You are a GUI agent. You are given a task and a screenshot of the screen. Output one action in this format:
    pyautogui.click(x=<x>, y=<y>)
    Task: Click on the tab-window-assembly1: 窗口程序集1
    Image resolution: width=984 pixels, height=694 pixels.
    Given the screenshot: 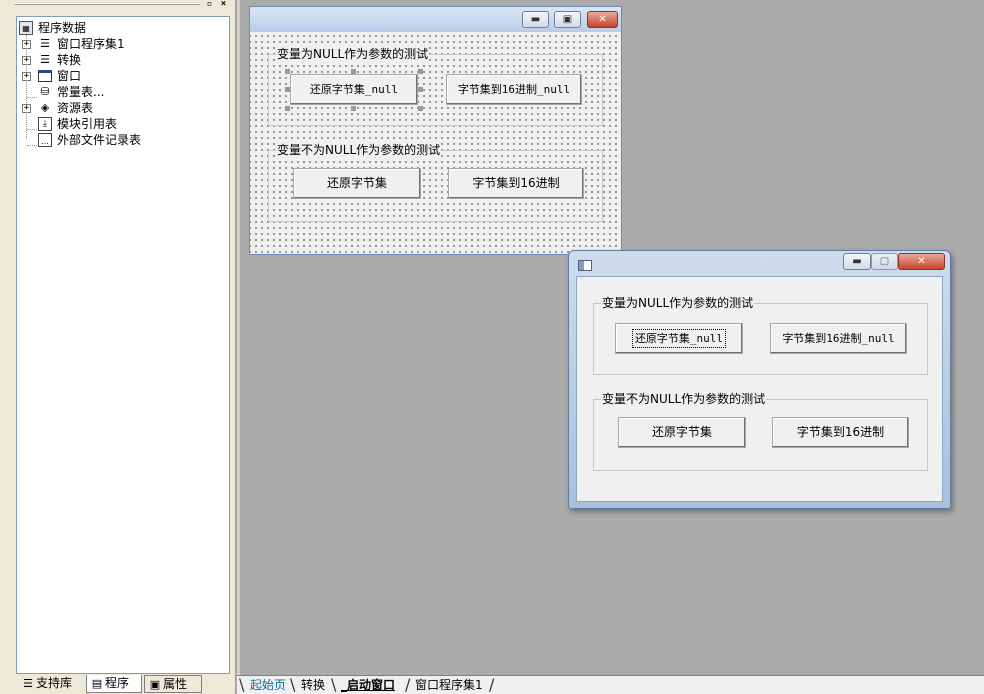 What is the action you would take?
    pyautogui.click(x=449, y=686)
    